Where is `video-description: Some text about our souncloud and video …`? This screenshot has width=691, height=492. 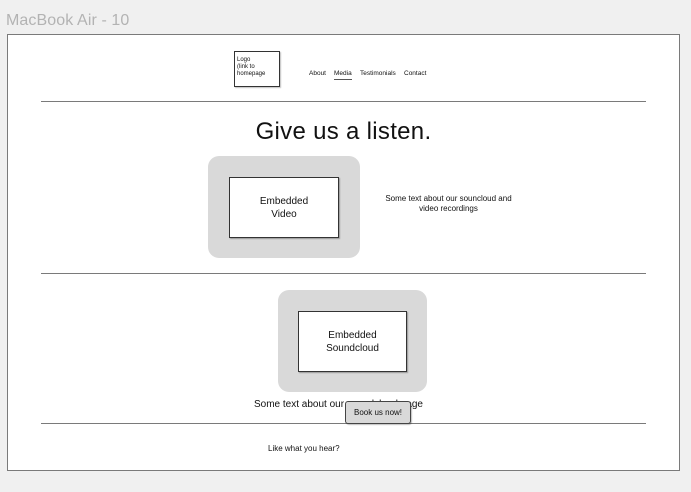
video-description: Some text about our souncloud and video … is located at coordinates (448, 203).